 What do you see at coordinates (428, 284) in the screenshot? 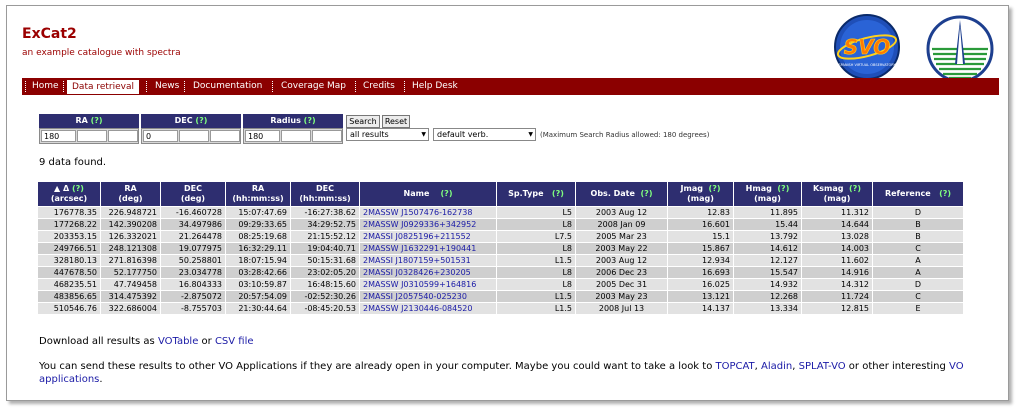
I see `cell-name: 2MASSW J0310599+164816` at bounding box center [428, 284].